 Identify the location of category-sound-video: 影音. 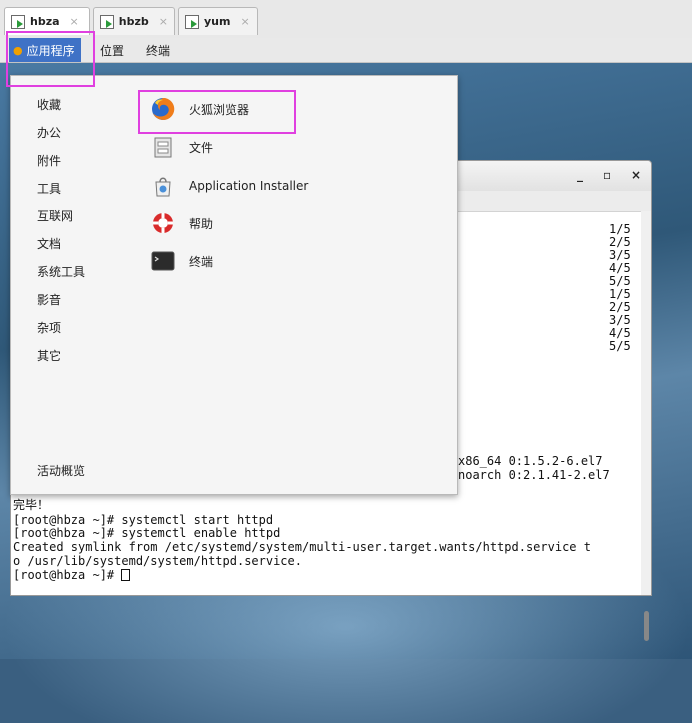
(49, 299).